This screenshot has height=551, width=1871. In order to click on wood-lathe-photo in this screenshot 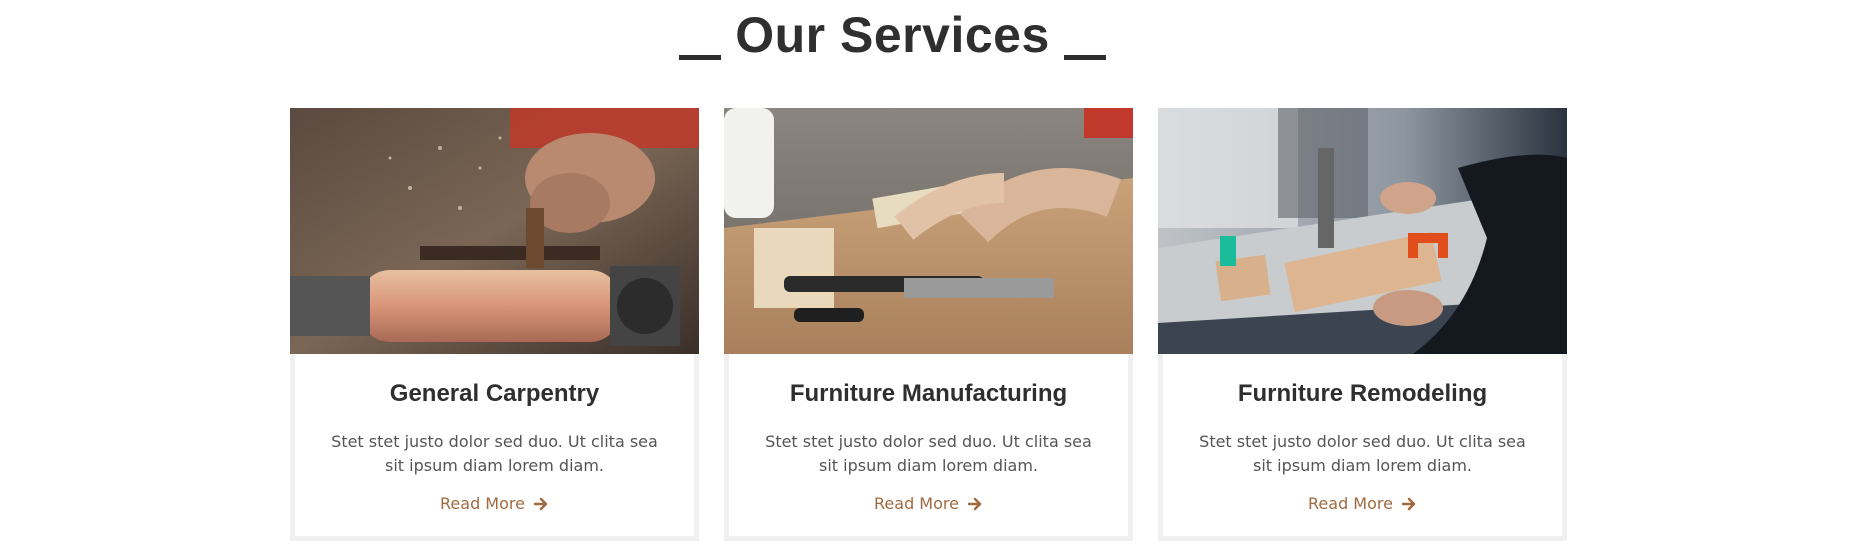, I will do `click(494, 231)`.